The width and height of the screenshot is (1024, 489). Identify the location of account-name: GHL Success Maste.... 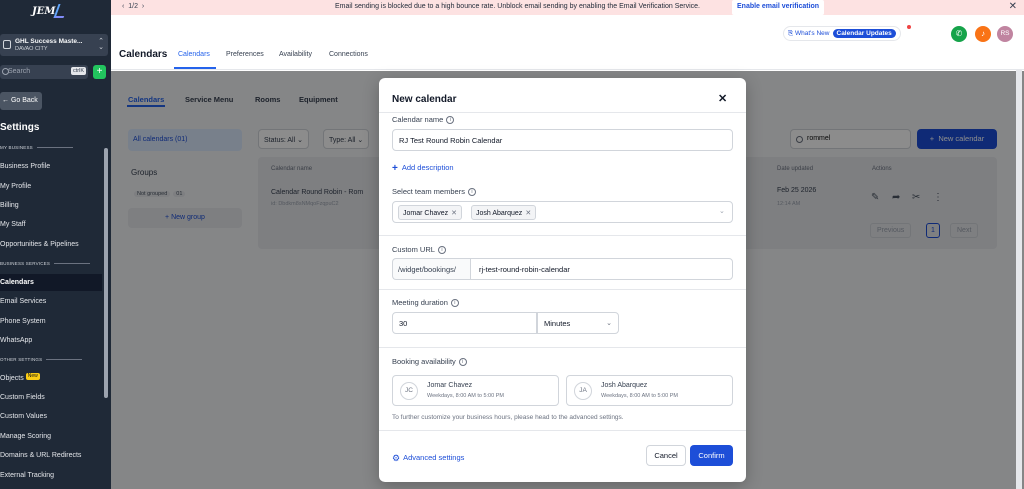
(49, 41).